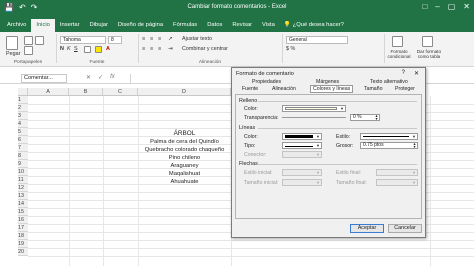  What do you see at coordinates (23, 236) in the screenshot?
I see `row-header: 18` at bounding box center [23, 236].